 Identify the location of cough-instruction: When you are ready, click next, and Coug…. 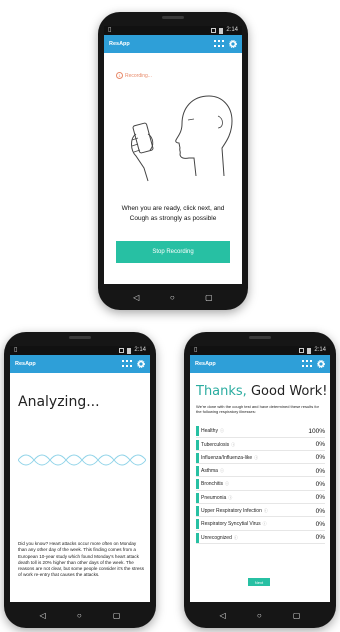
(173, 213).